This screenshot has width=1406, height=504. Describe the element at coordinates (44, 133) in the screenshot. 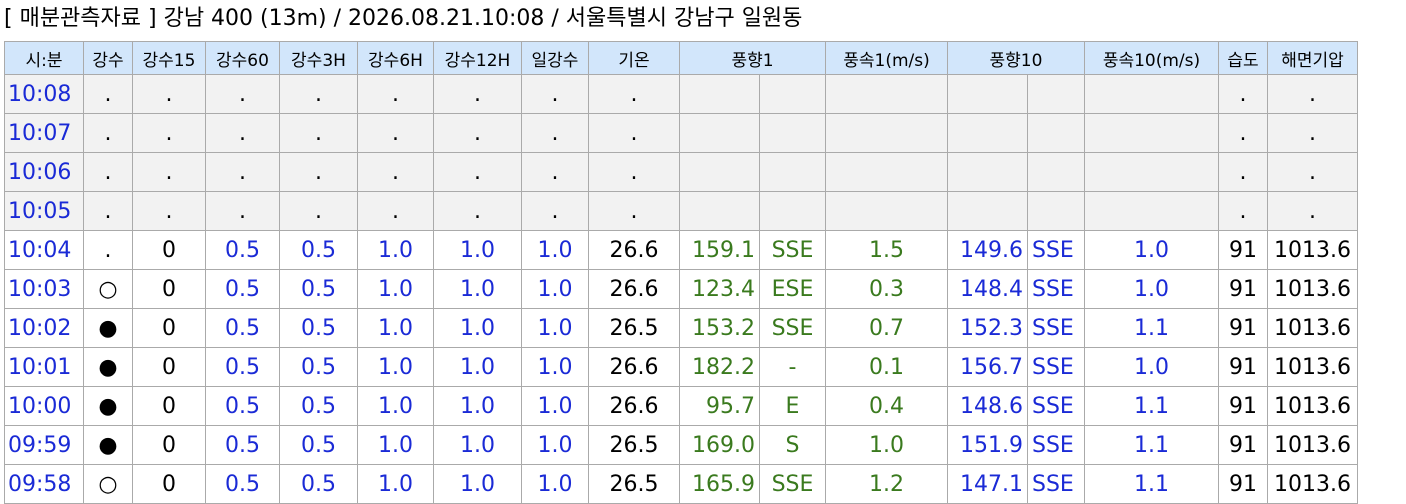

I see `time-link: 10:07` at that location.